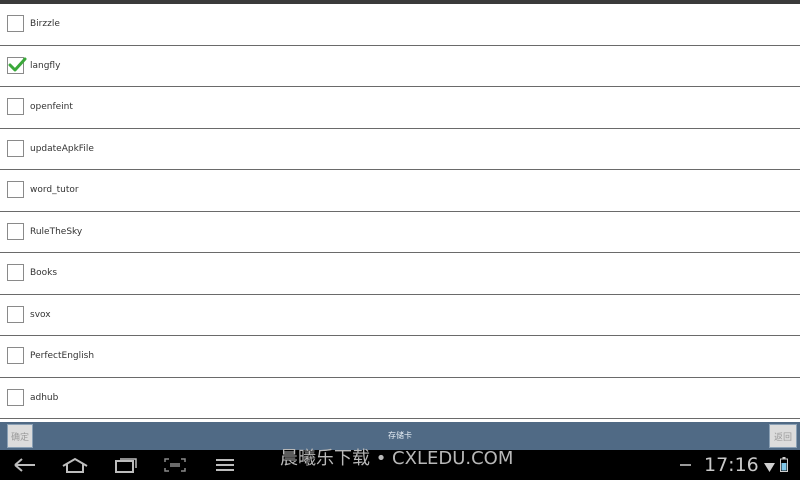  Describe the element at coordinates (731, 465) in the screenshot. I see `clock: 17:16` at that location.